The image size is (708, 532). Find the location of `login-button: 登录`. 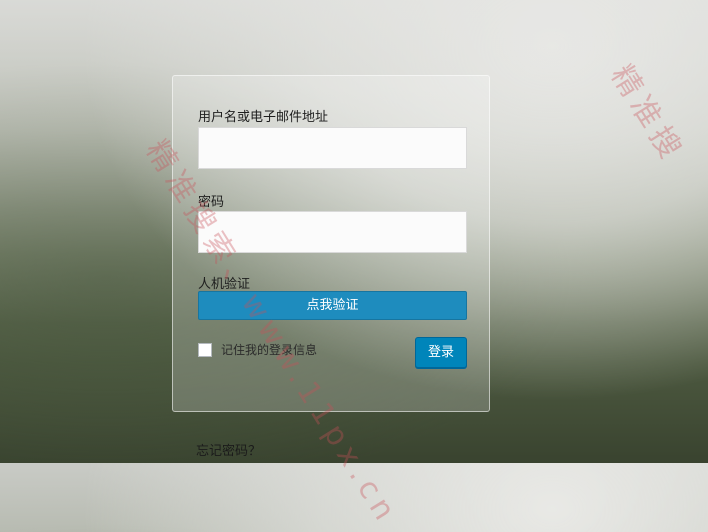

login-button: 登录 is located at coordinates (441, 352).